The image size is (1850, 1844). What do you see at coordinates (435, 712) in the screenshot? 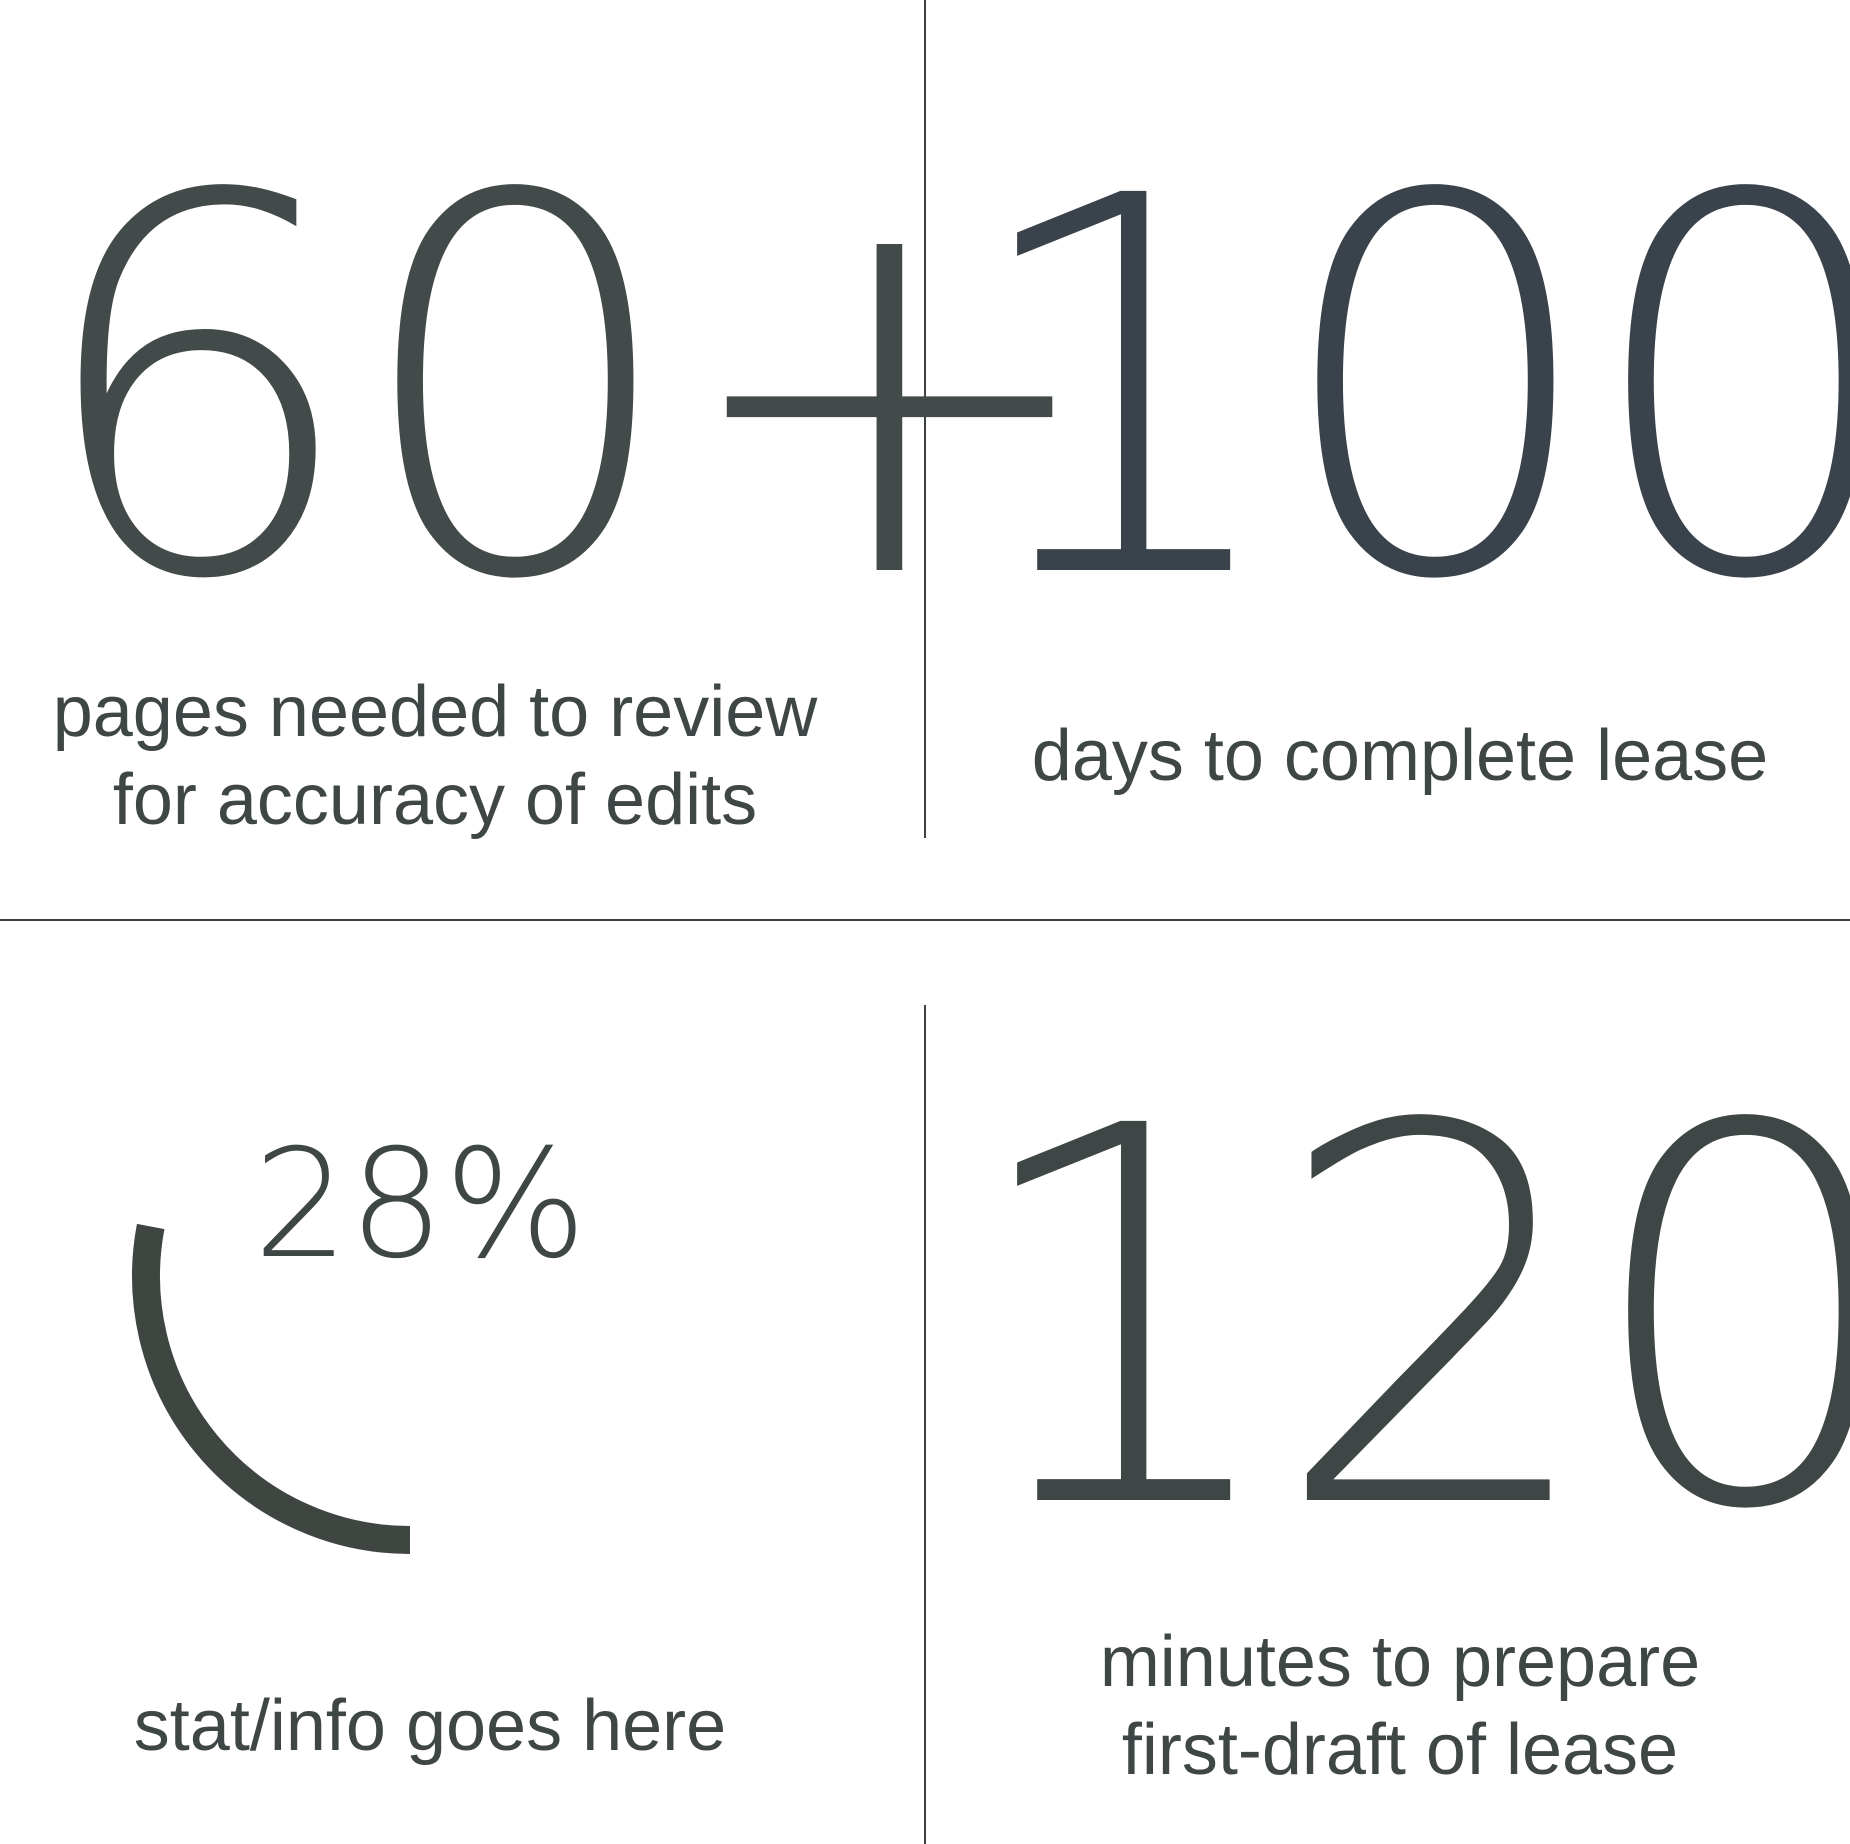
I see `stat-label-pages-line1: pages needed to review` at bounding box center [435, 712].